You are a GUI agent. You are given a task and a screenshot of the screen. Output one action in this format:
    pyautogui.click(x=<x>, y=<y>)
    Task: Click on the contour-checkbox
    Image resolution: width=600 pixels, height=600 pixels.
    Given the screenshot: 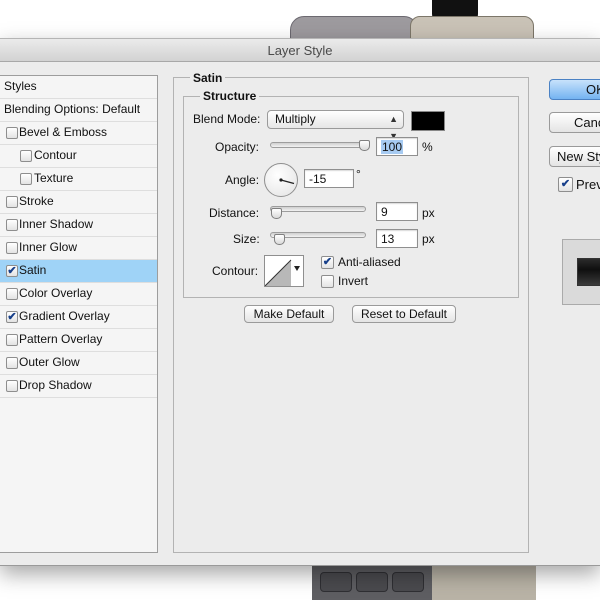 What is the action you would take?
    pyautogui.click(x=26, y=156)
    